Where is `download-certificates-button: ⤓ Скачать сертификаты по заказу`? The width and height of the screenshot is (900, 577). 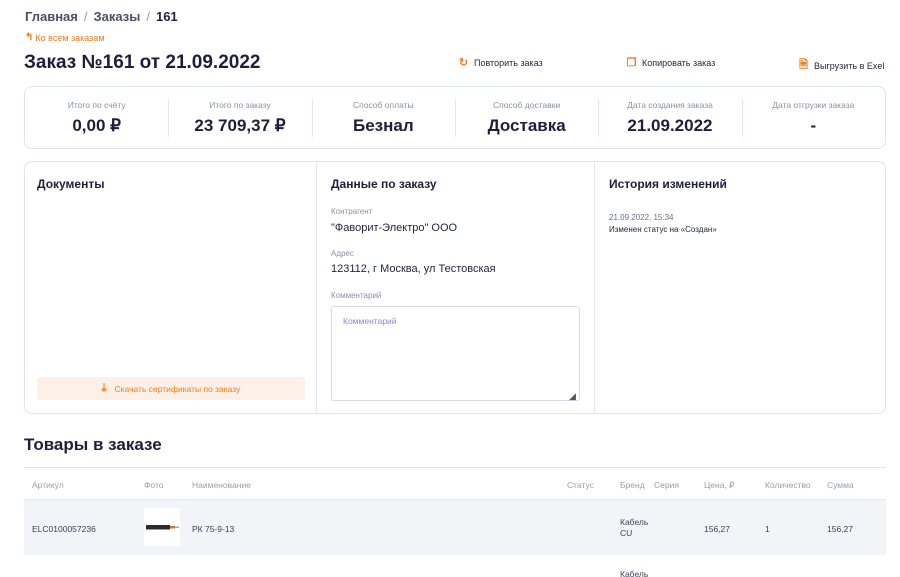
download-certificates-button: ⤓ Скачать сертификаты по заказу is located at coordinates (171, 388).